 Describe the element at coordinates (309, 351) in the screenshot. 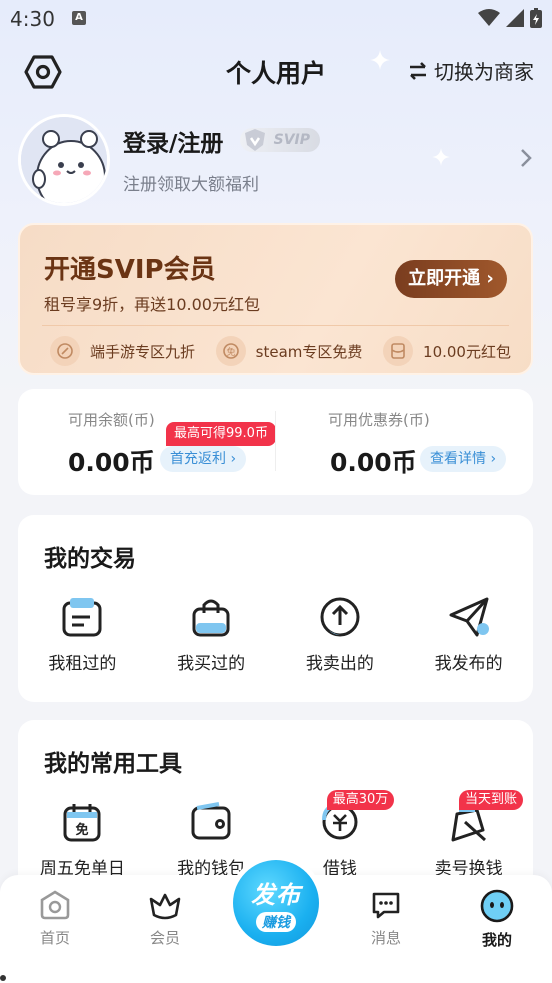

I see `perk-label: steam专区免费` at that location.